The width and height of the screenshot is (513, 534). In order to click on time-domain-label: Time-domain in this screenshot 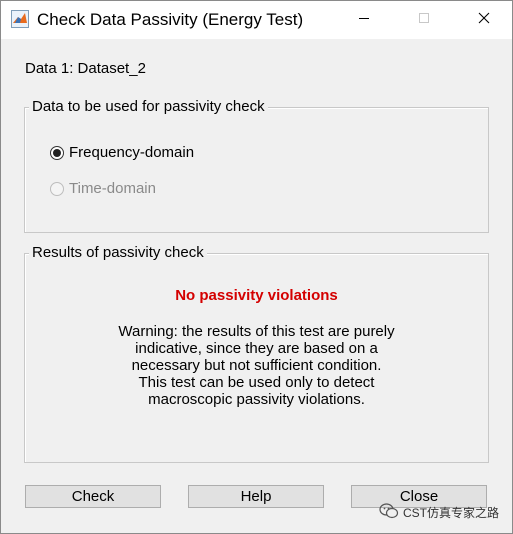, I will do `click(112, 188)`.